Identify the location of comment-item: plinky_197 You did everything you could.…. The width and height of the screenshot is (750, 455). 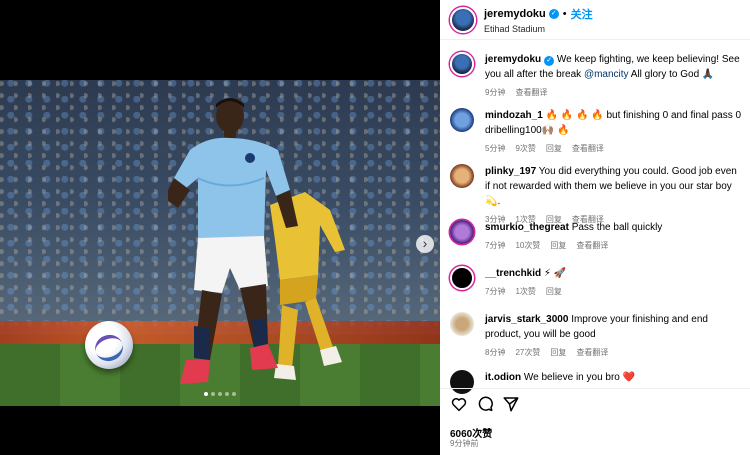
(597, 195).